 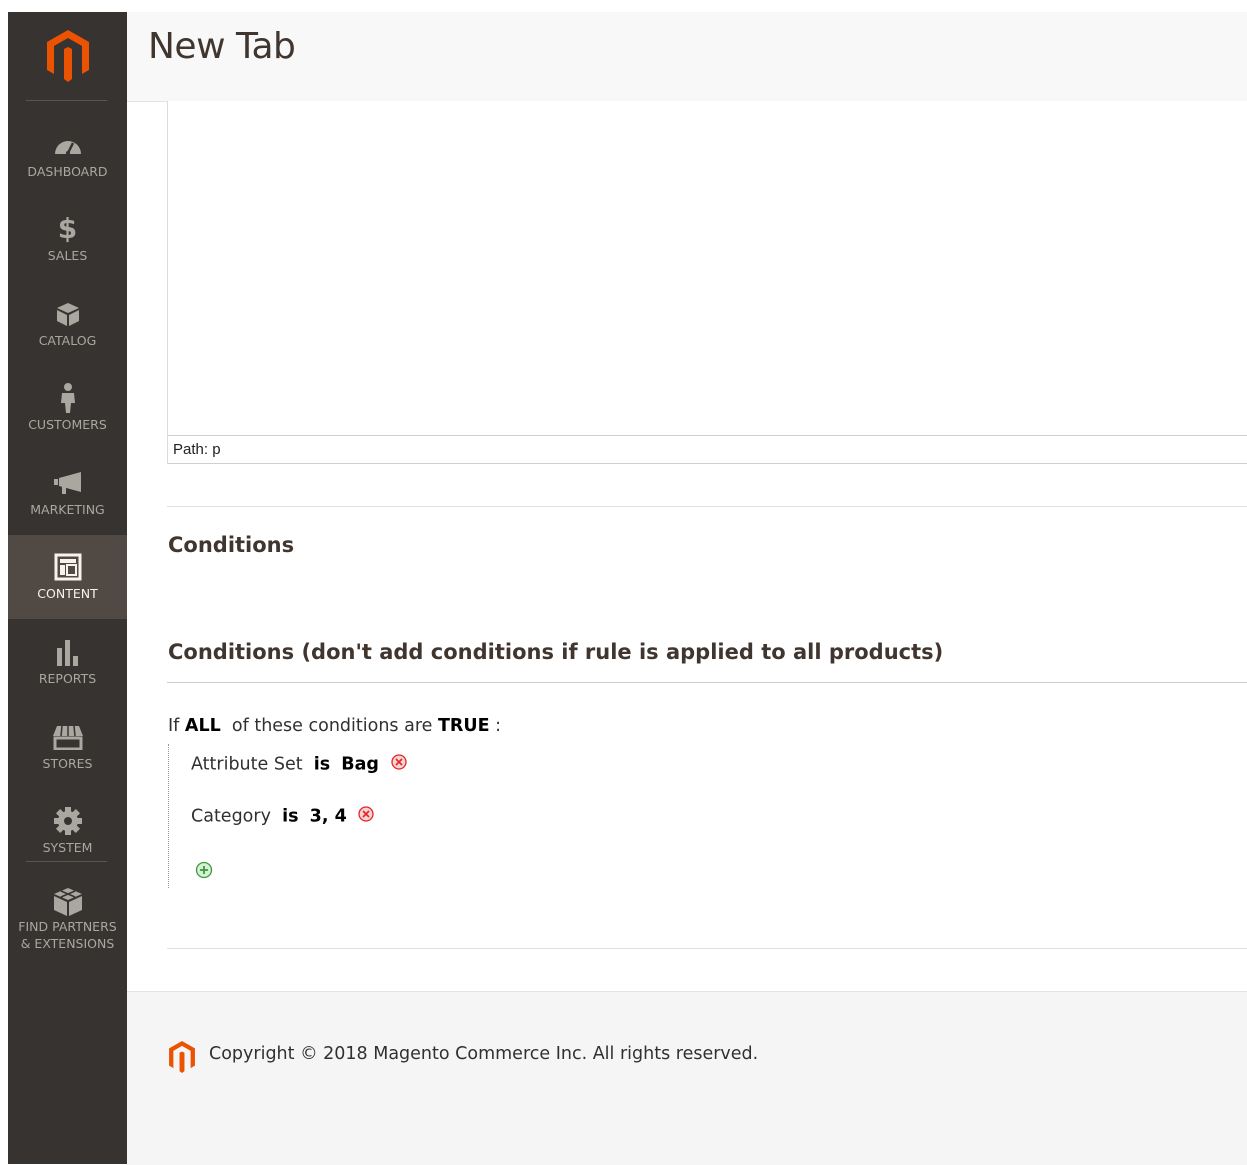 What do you see at coordinates (222, 46) in the screenshot?
I see `page-title: New Tab` at bounding box center [222, 46].